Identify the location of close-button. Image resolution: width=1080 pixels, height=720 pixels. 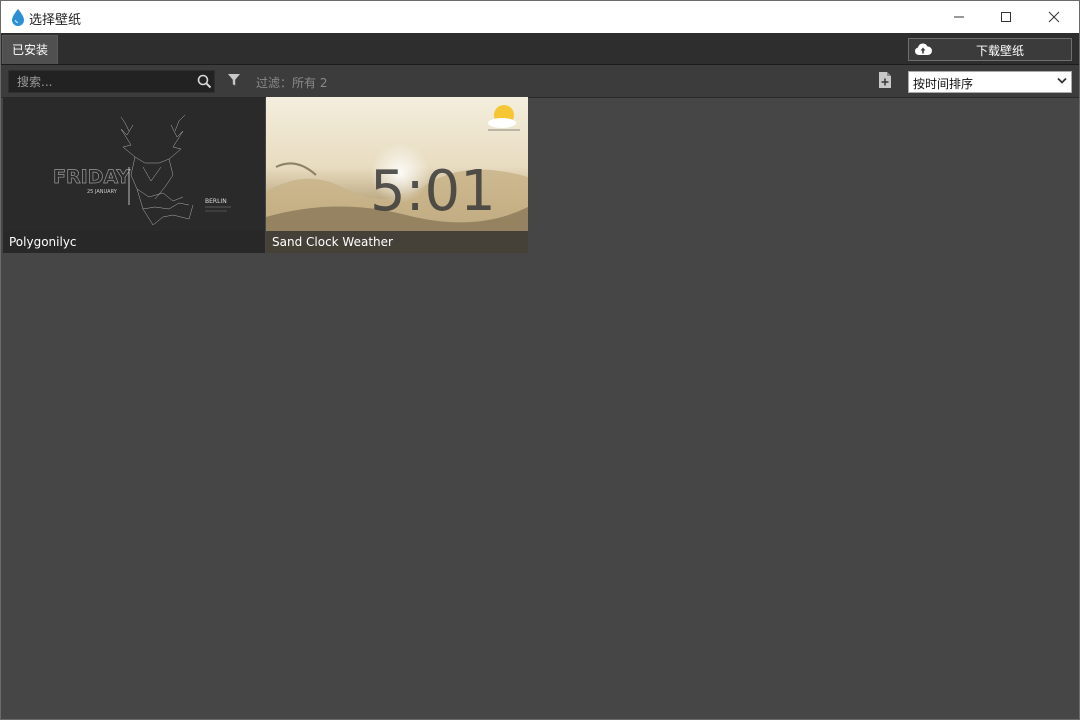
(1054, 17).